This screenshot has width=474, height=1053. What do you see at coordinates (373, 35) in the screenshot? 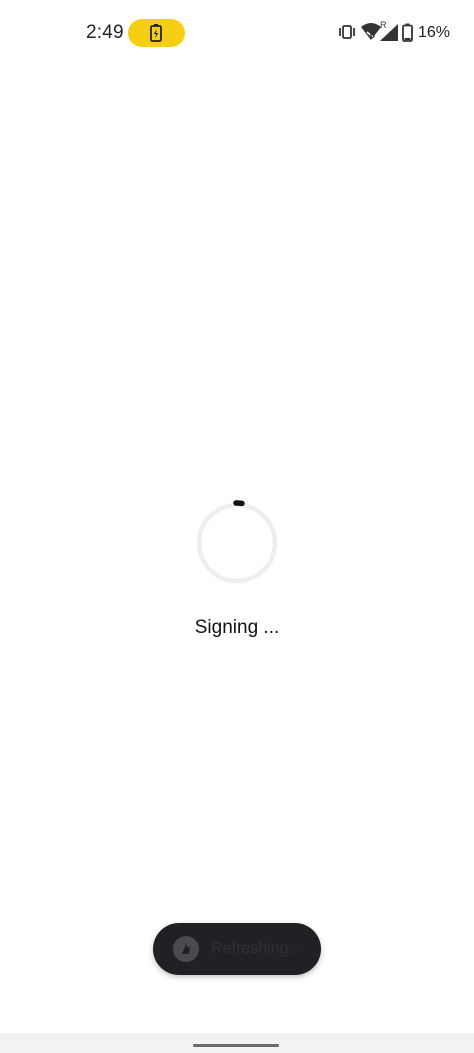
I see `wifi-generation-badge: 6` at bounding box center [373, 35].